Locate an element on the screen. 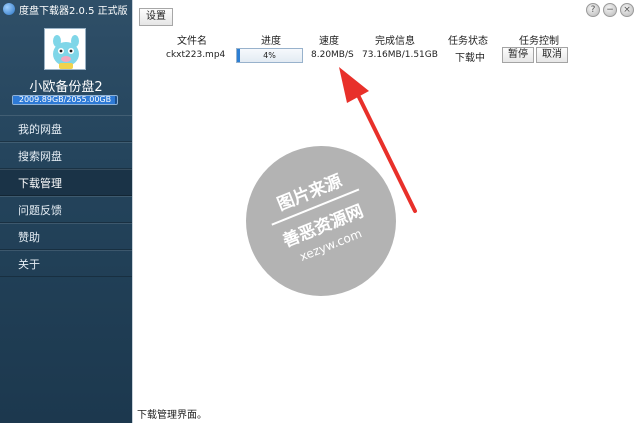 The image size is (640, 423). download-progress-bar: 4% is located at coordinates (269, 55).